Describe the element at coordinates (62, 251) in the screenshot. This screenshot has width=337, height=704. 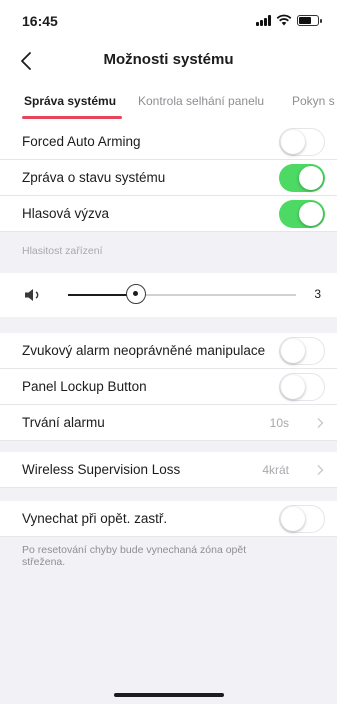
I see `device-volume-header: Hlasitost zařízení` at that location.